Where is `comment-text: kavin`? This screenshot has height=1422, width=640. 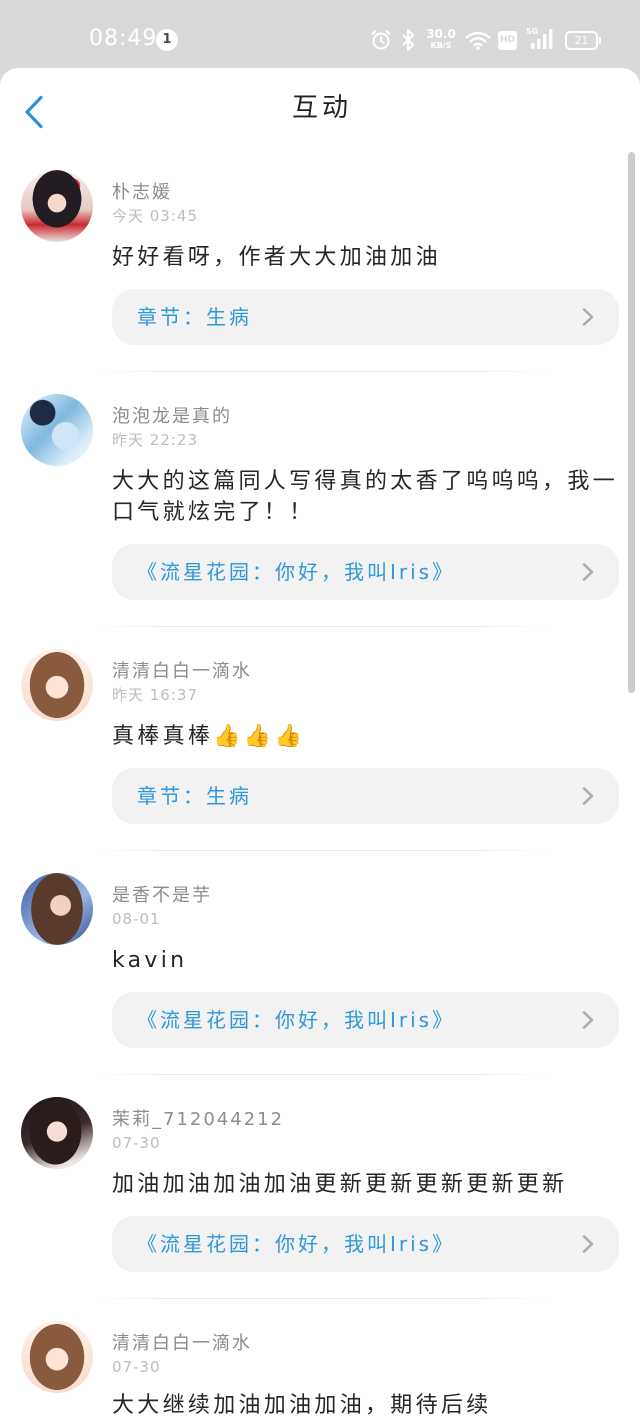 comment-text: kavin is located at coordinates (150, 960).